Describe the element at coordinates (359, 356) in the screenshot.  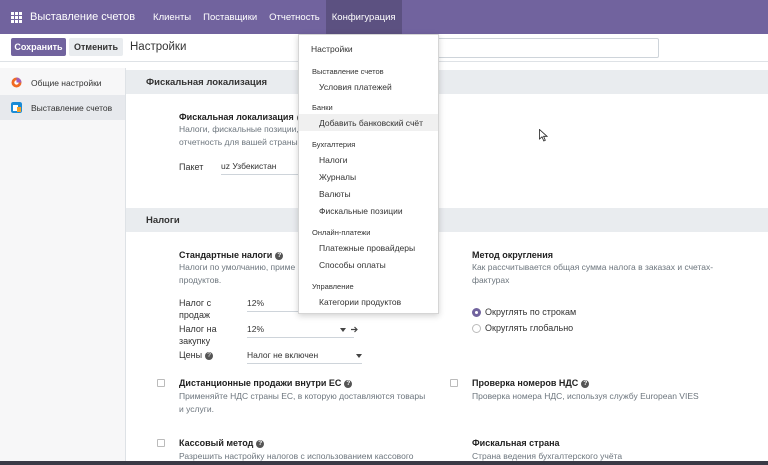
I see `chevron-down-icon` at that location.